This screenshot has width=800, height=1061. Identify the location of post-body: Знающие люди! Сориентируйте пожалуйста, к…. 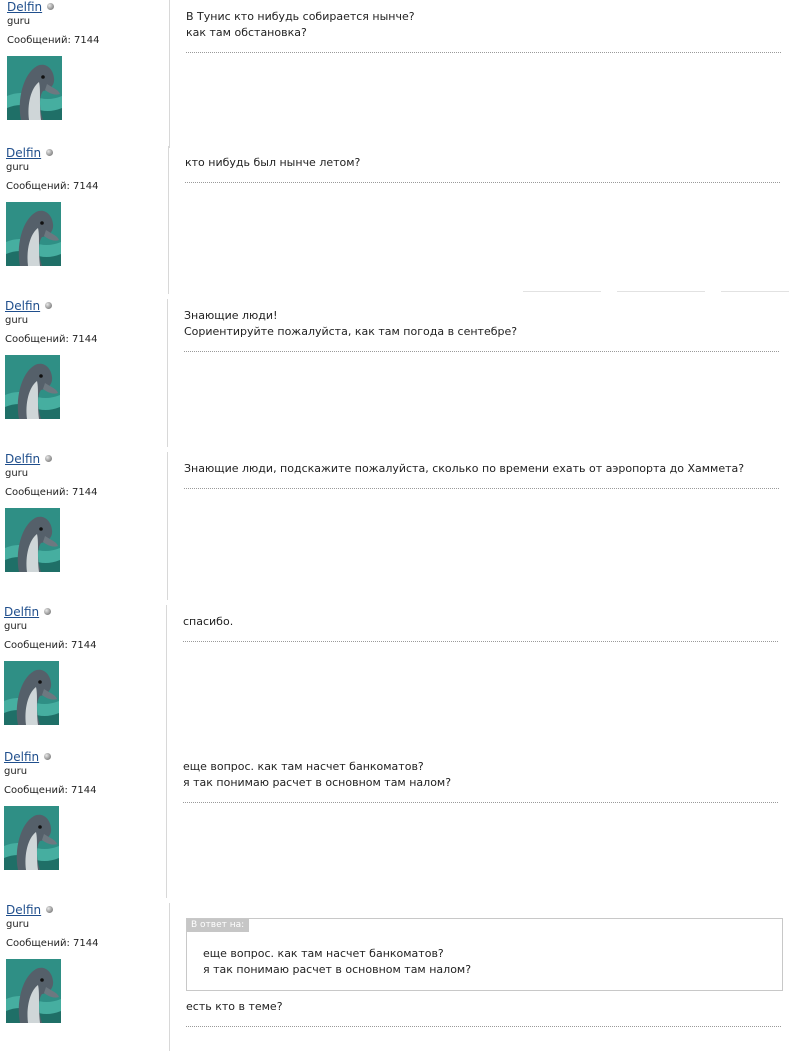
(350, 324).